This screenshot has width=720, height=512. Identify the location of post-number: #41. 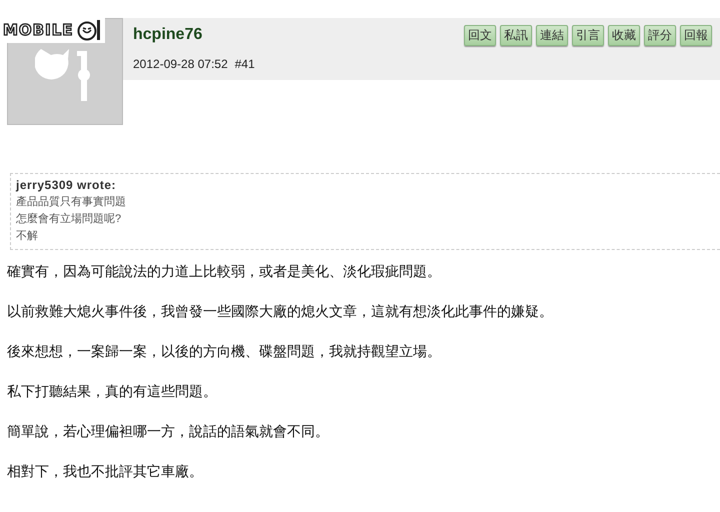
(244, 64).